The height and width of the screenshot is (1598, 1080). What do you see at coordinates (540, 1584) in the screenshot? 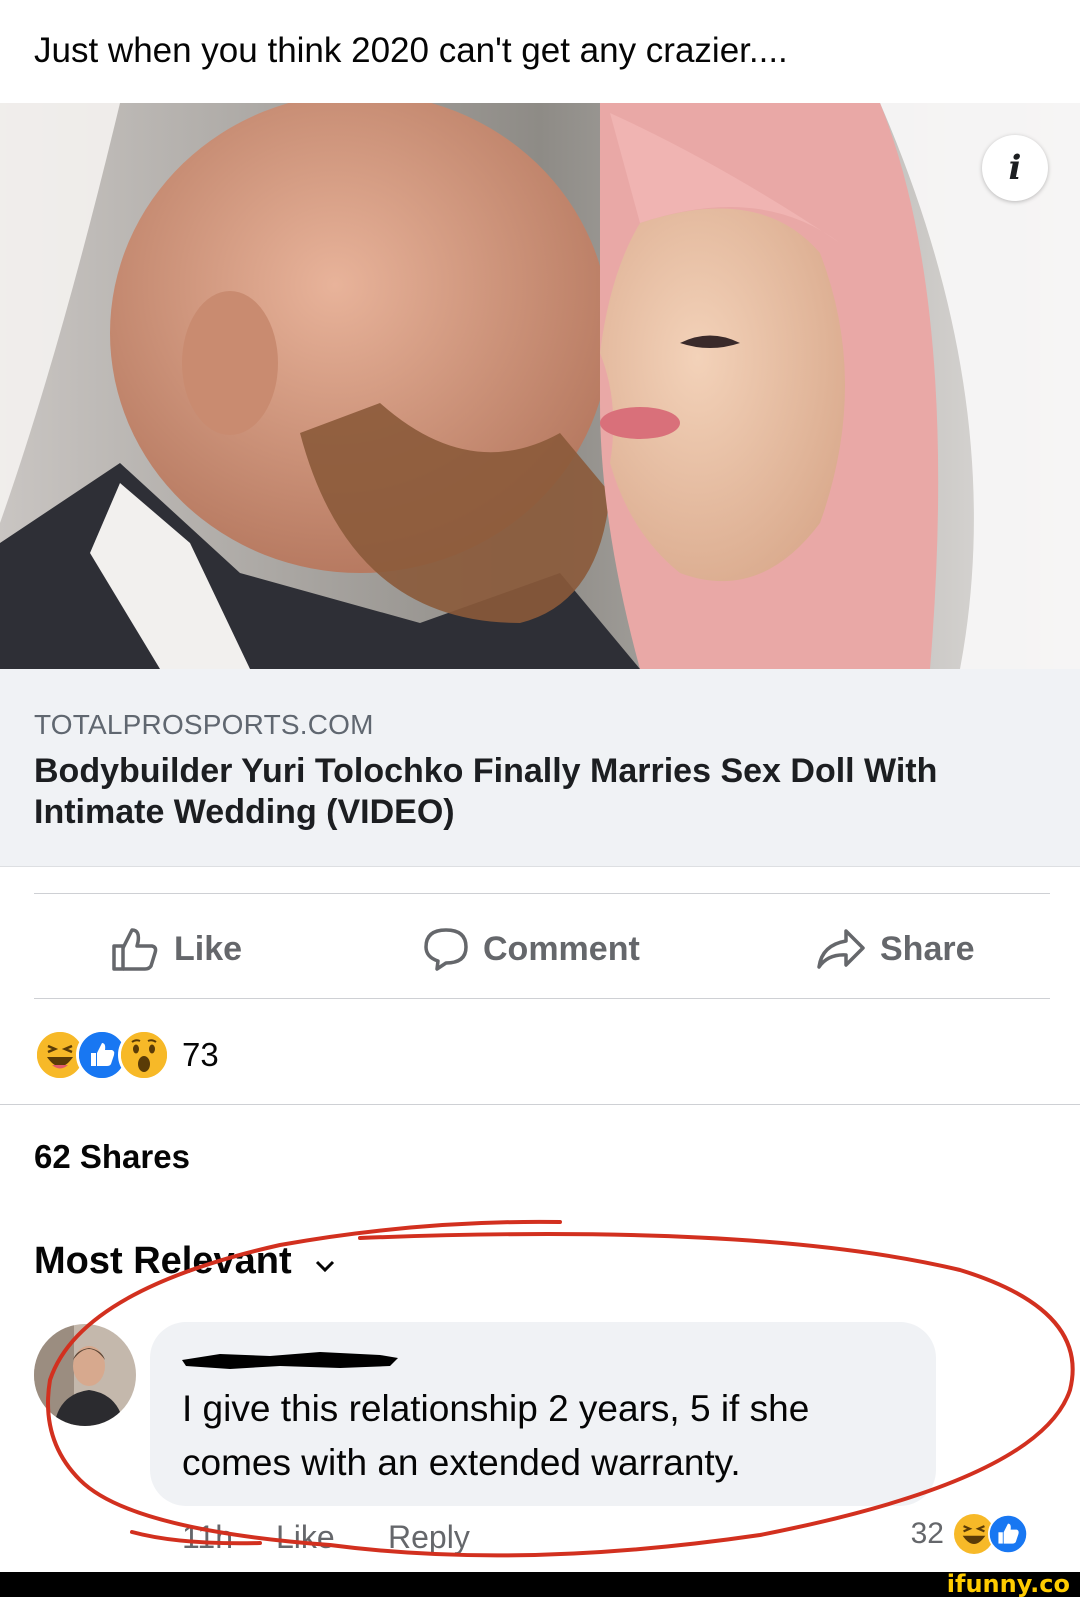
I see `watermark-bar` at bounding box center [540, 1584].